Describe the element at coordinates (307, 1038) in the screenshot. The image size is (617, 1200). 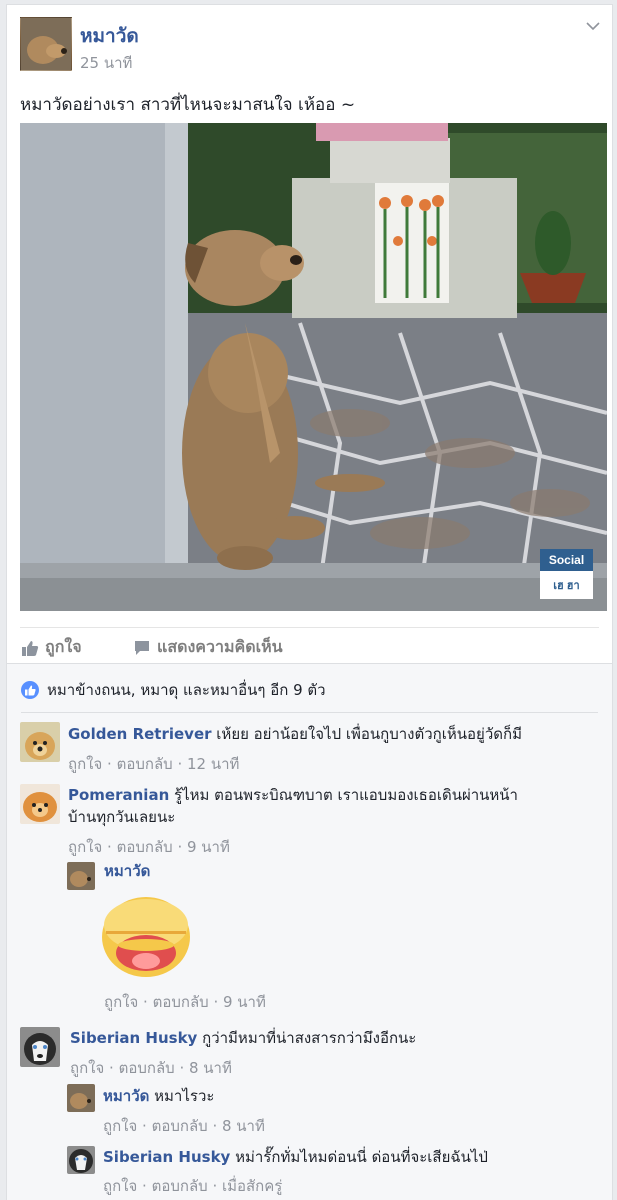
I see `comment-text: กูว่ามีหมาที่น่าสงสารกว่ามึงอีกนะ` at that location.